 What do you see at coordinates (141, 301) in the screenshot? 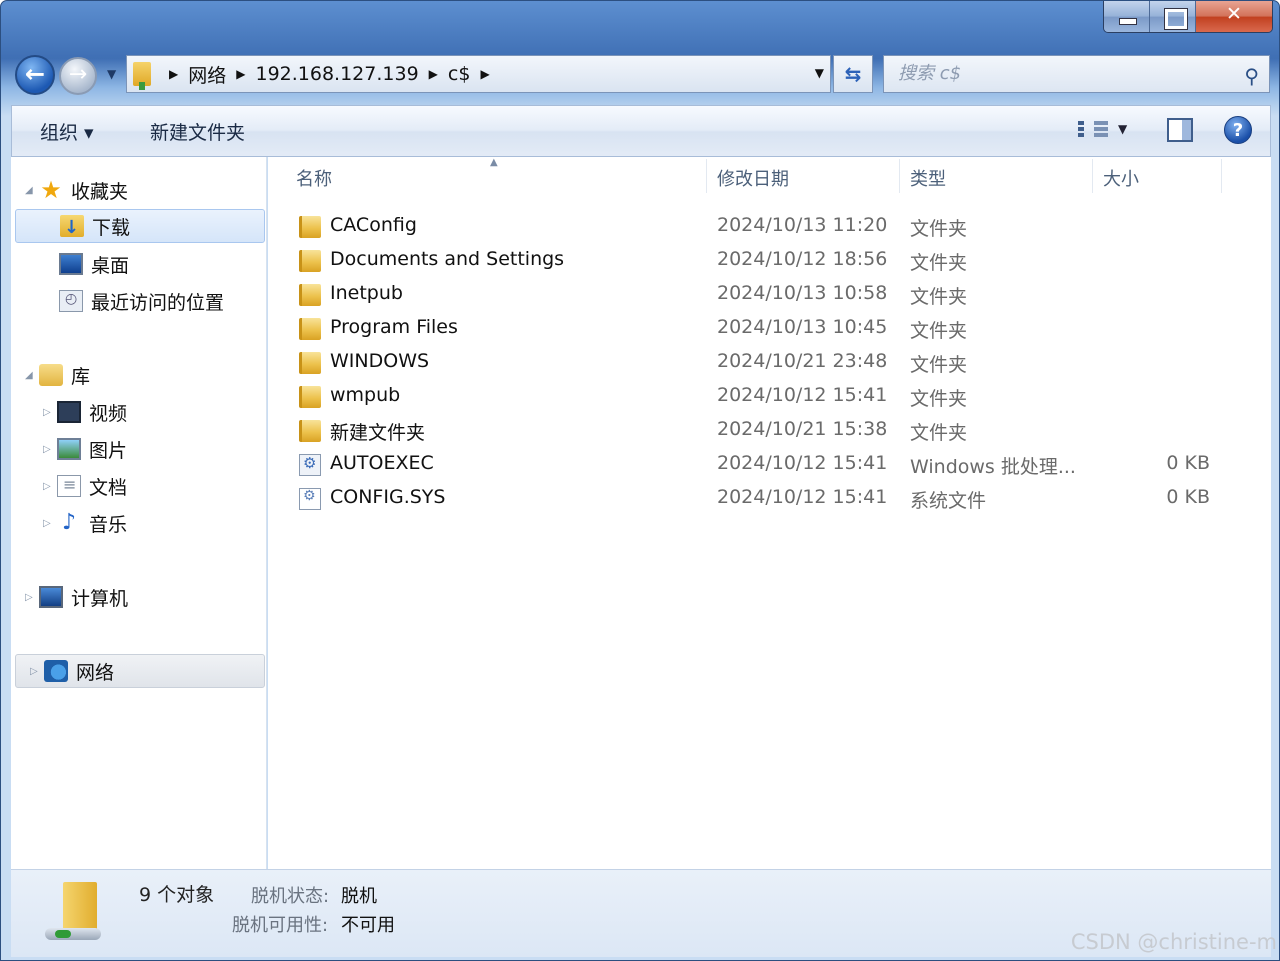
I see `sidebar-item-recent-places: 最近访问的位置` at bounding box center [141, 301].